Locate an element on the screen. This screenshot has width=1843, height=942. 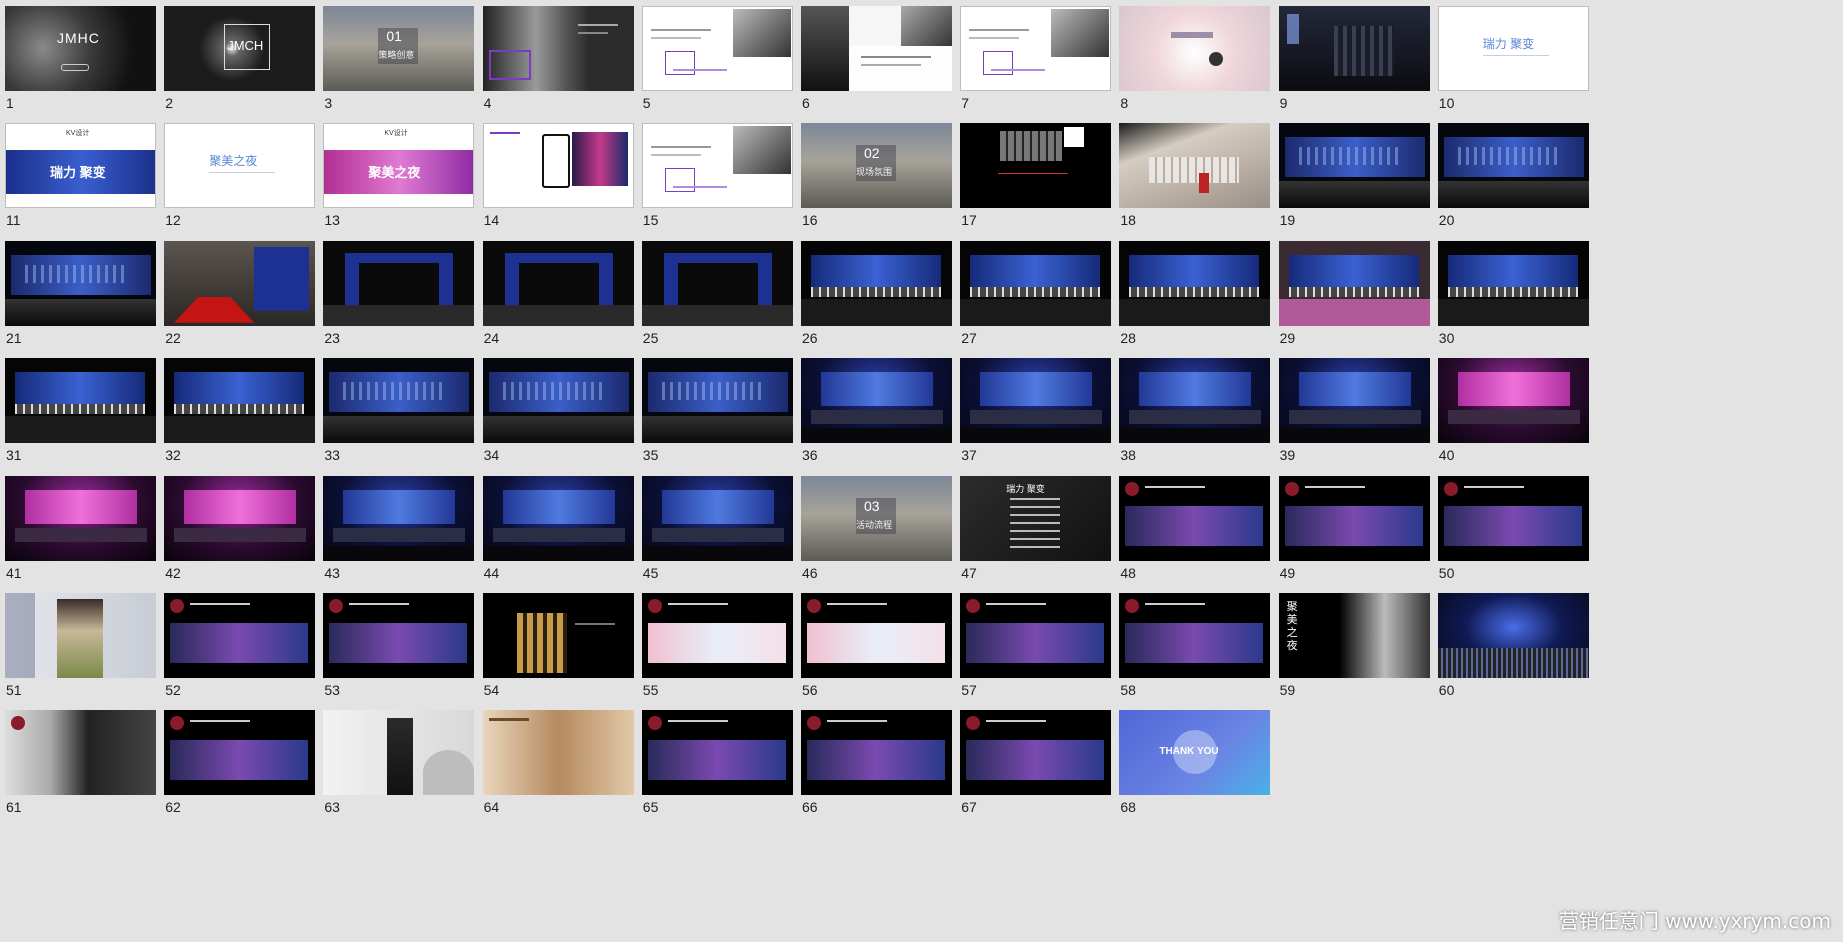
slide-thumbnail-35: 35 is located at coordinates (724, 411).